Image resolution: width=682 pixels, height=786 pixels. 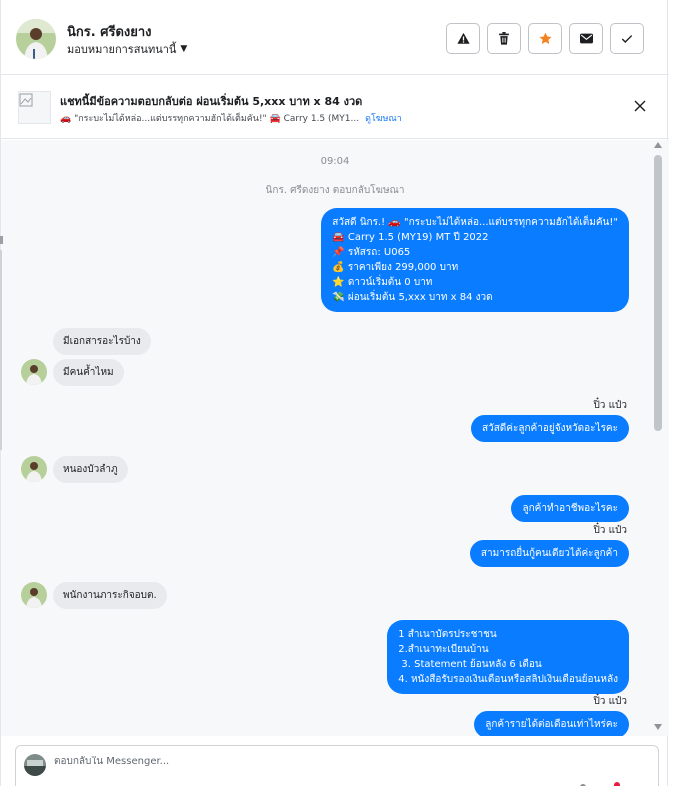 I want to click on message-line: 💰 ราคาเพียง 299,000 บาท, so click(x=395, y=267).